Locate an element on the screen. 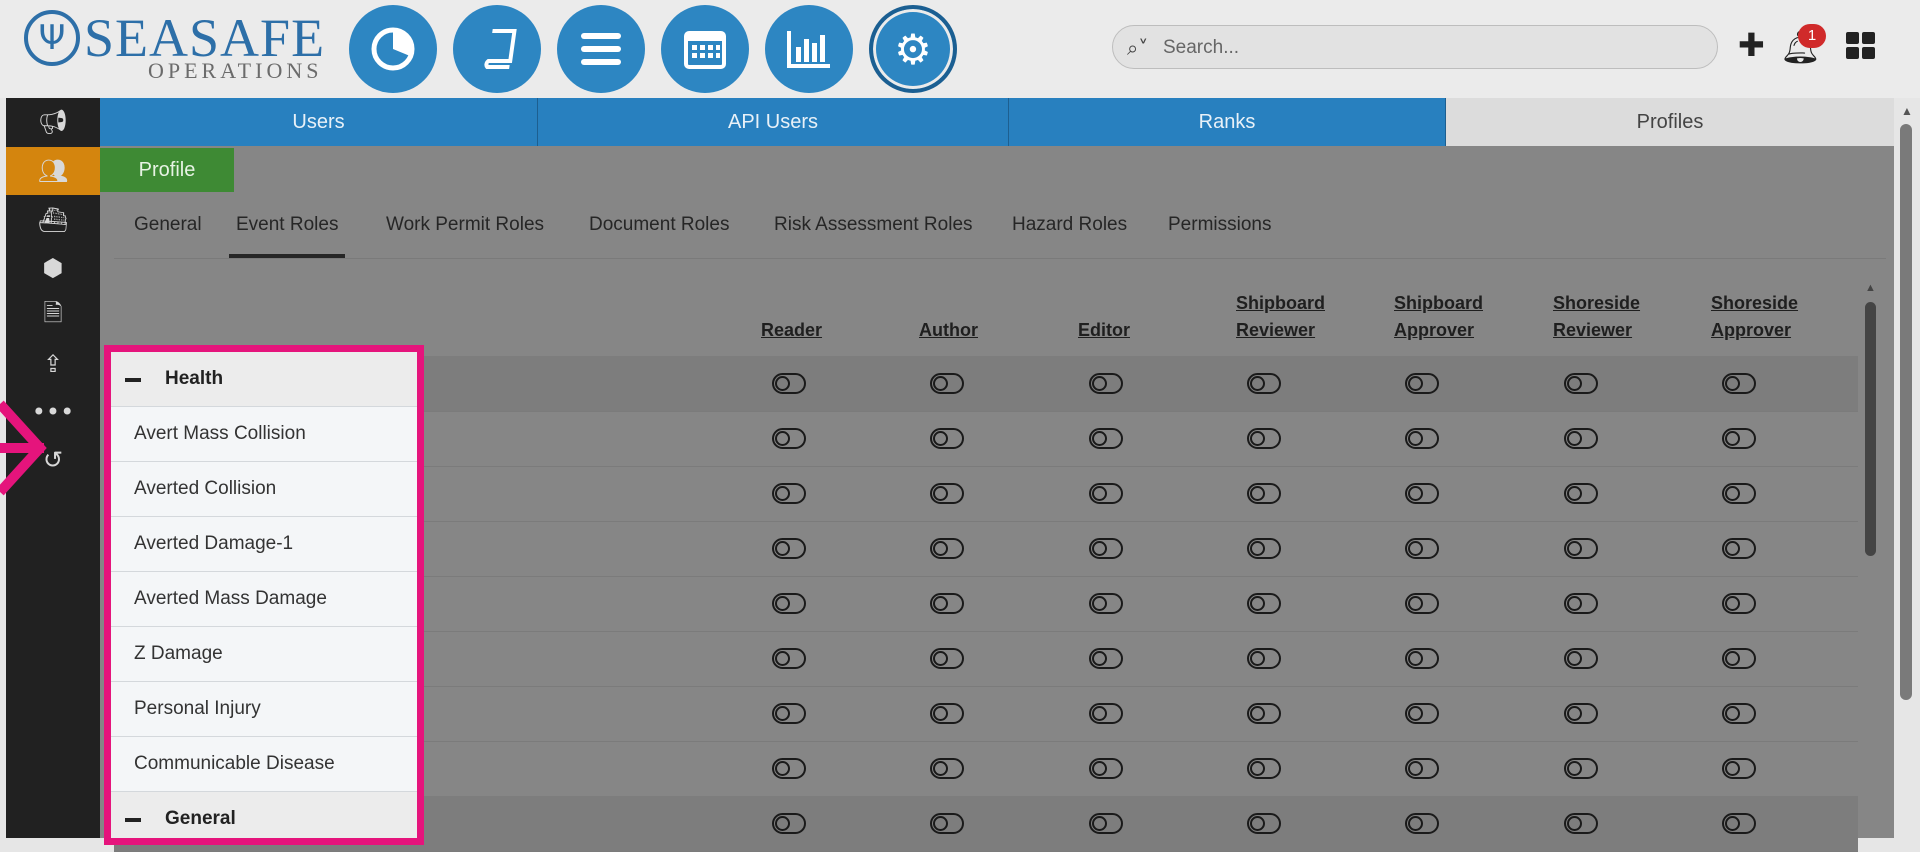 The image size is (1920, 852). sidebar-item-ships: ⛴︎ is located at coordinates (53, 220).